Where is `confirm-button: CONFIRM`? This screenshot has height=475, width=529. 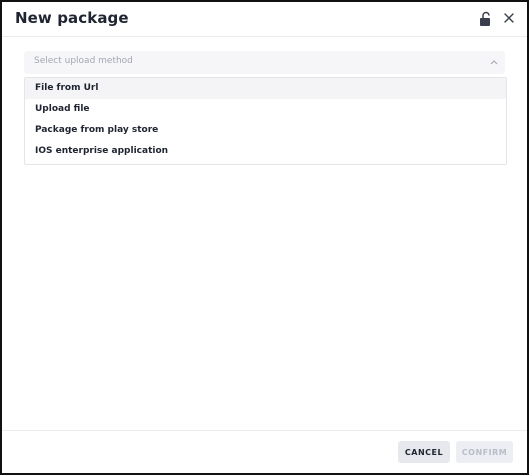
confirm-button: CONFIRM is located at coordinates (484, 452).